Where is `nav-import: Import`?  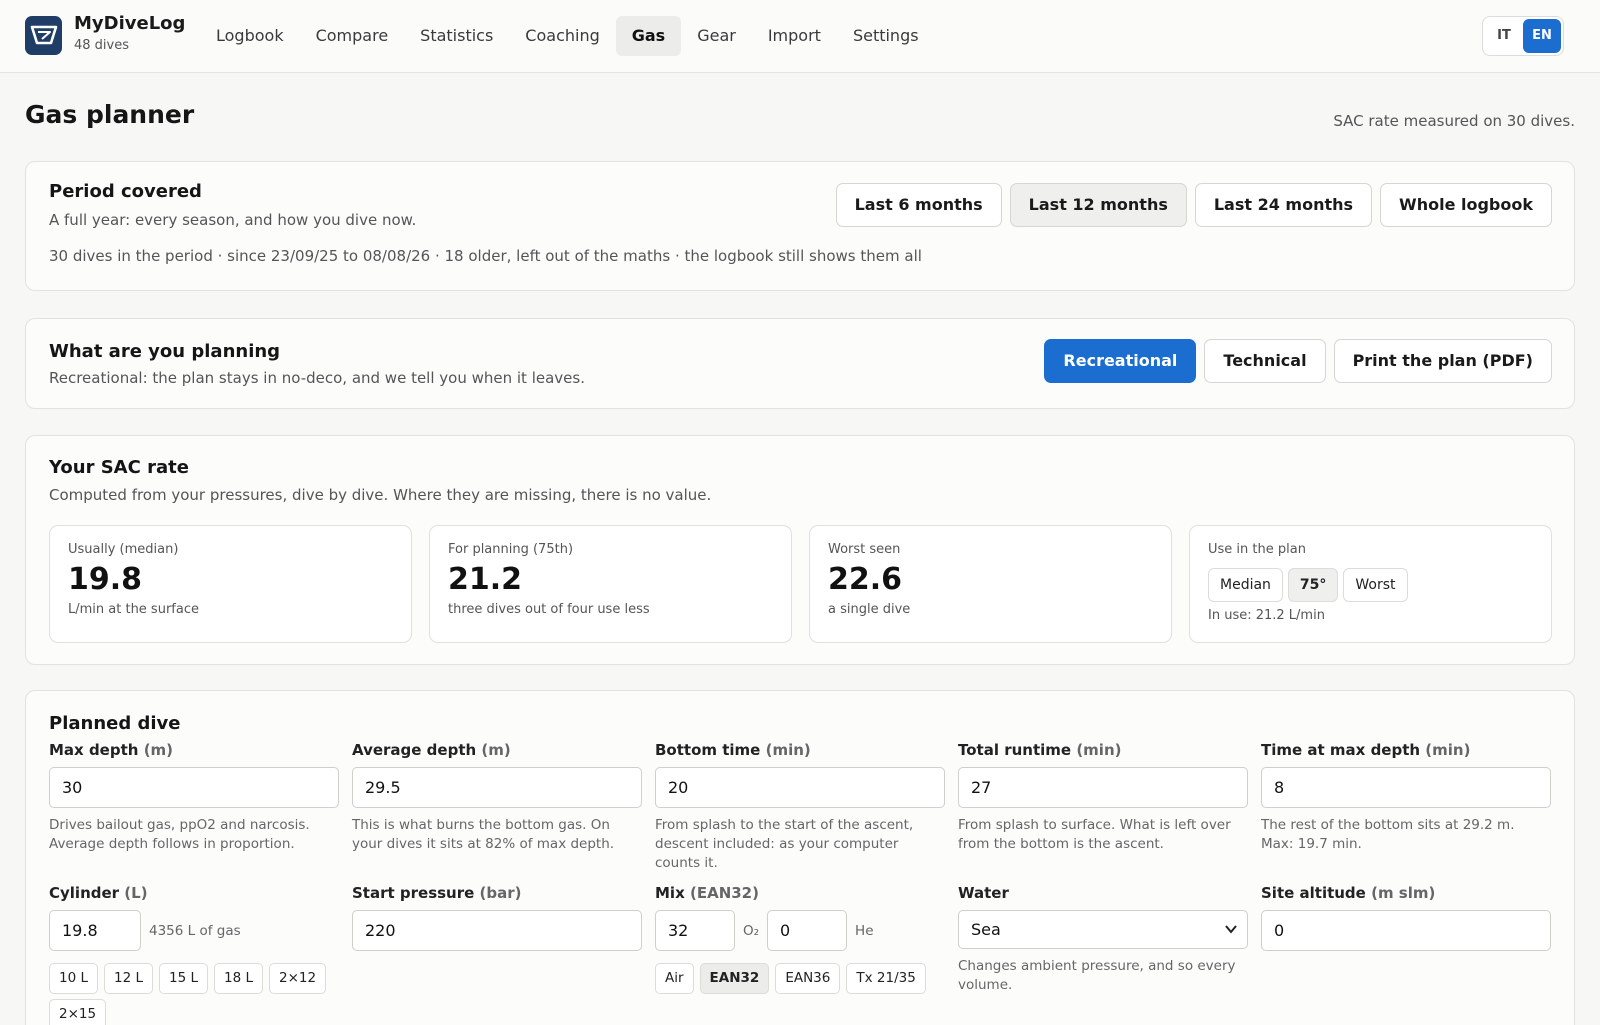
nav-import: Import is located at coordinates (794, 36).